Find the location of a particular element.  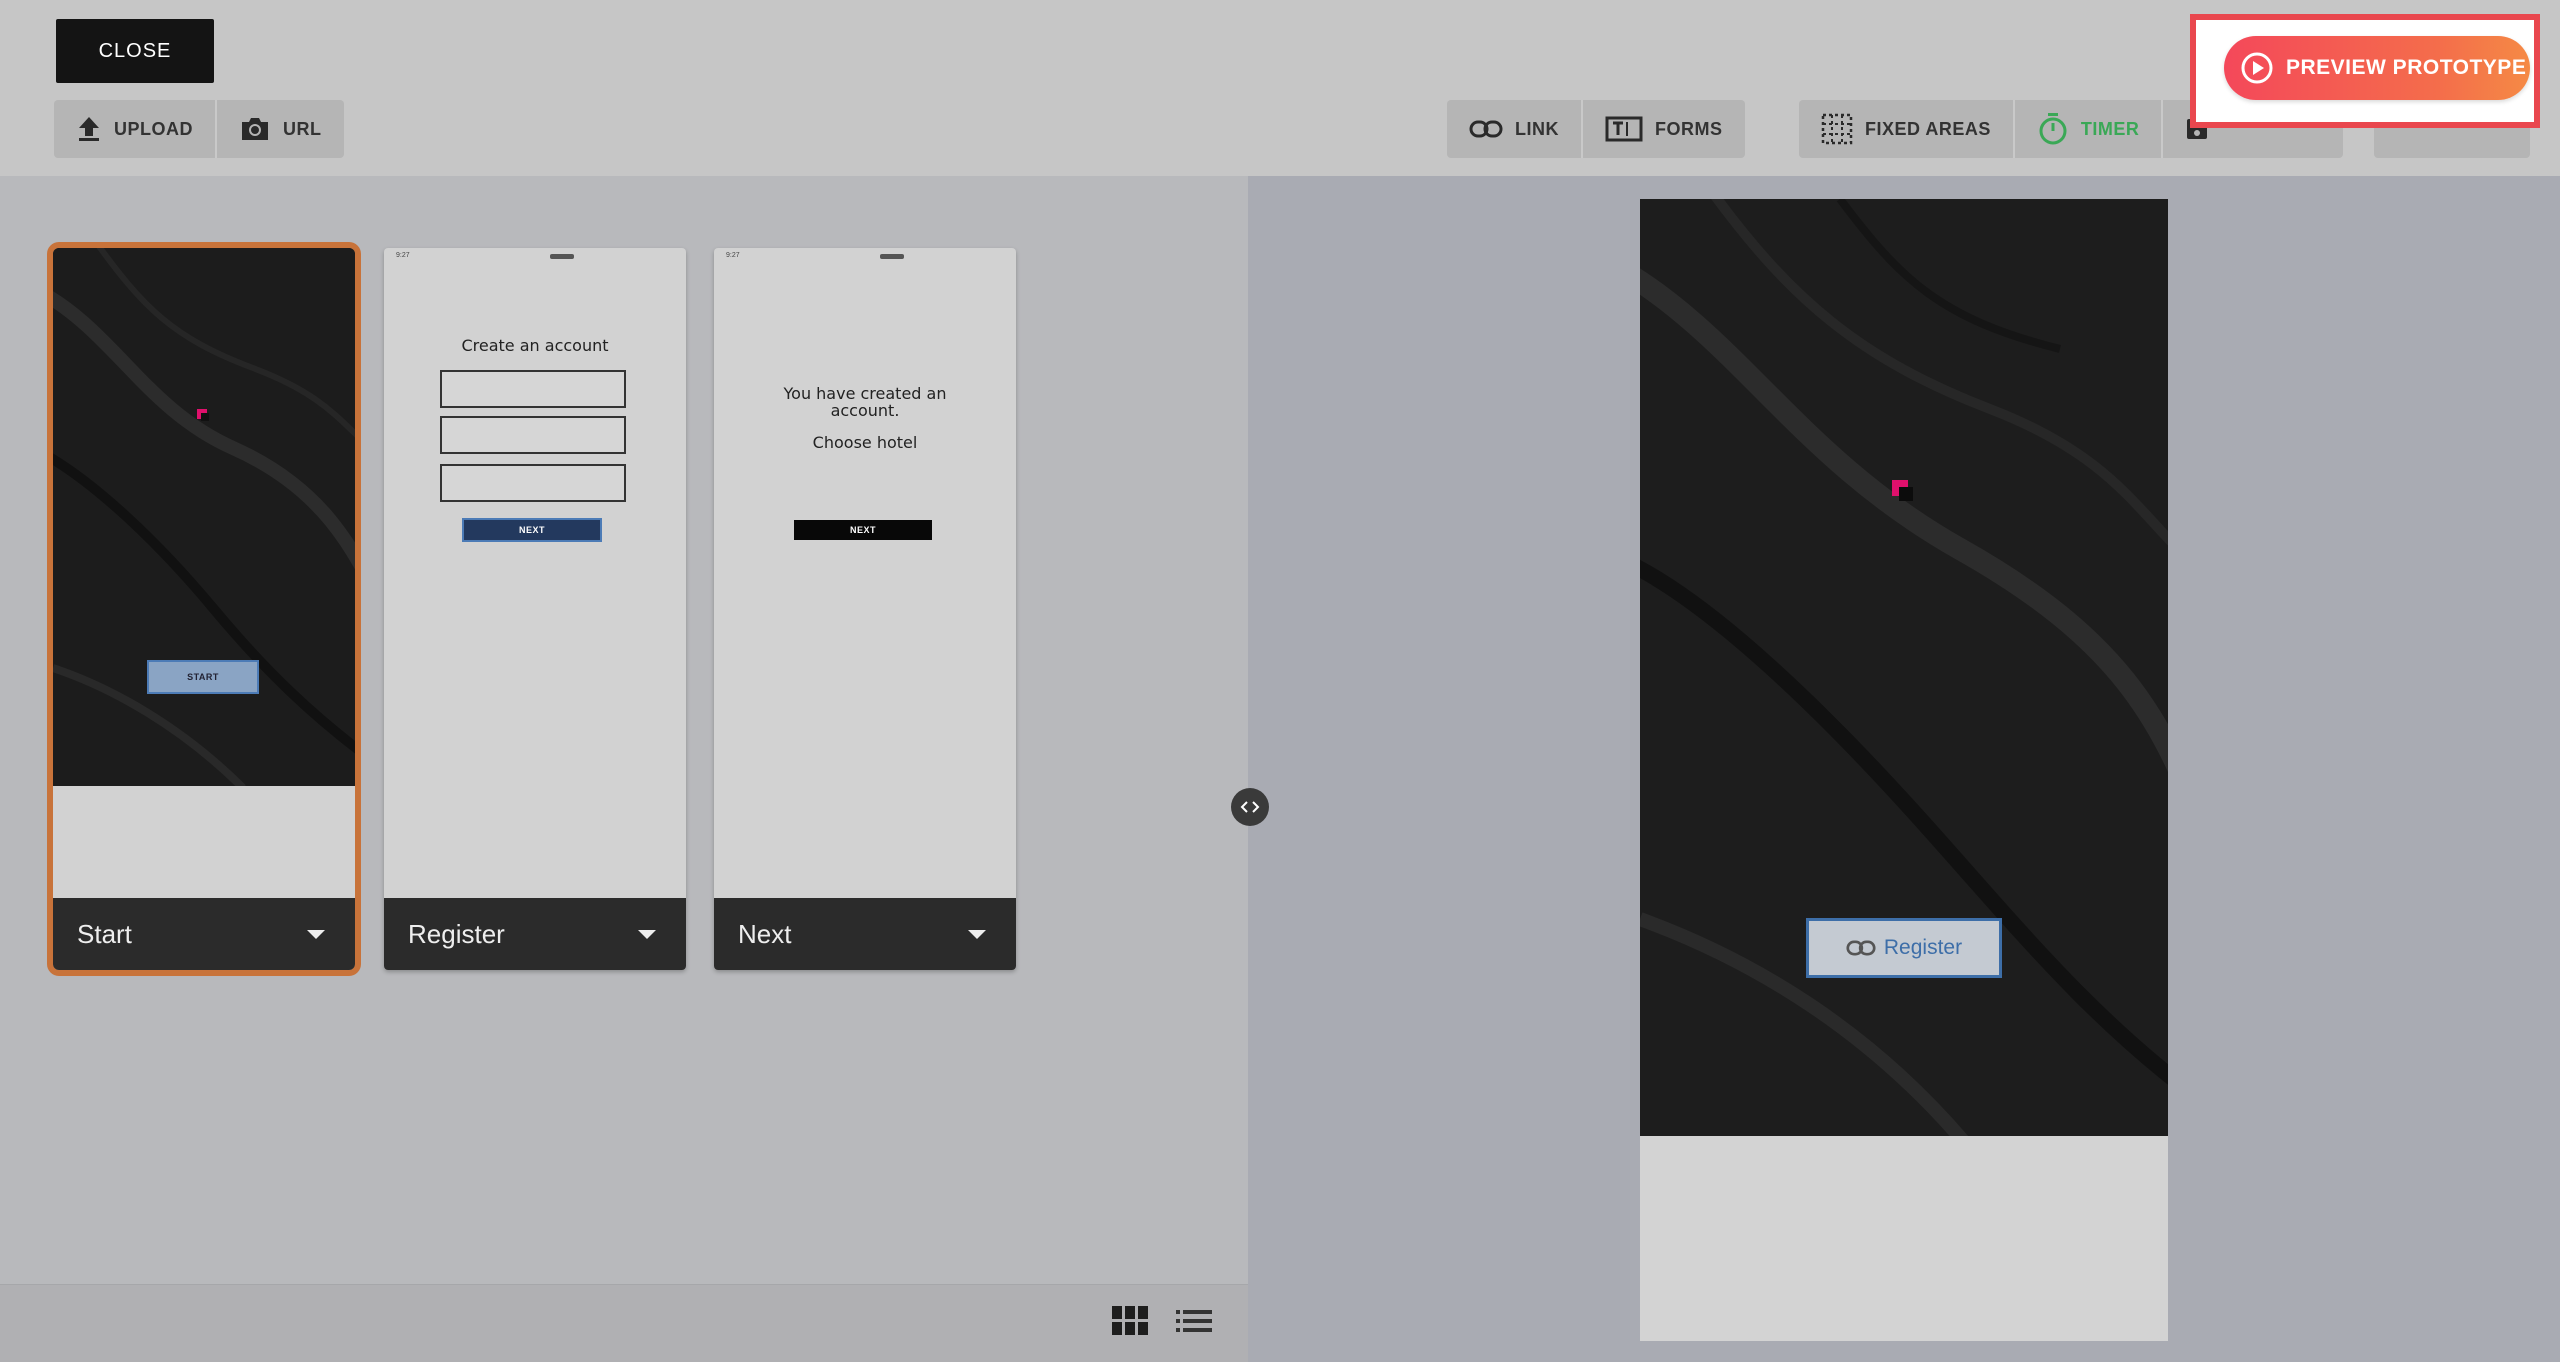

preview-prototype-label: PREVIEW PROTOTYPE is located at coordinates (2406, 67).